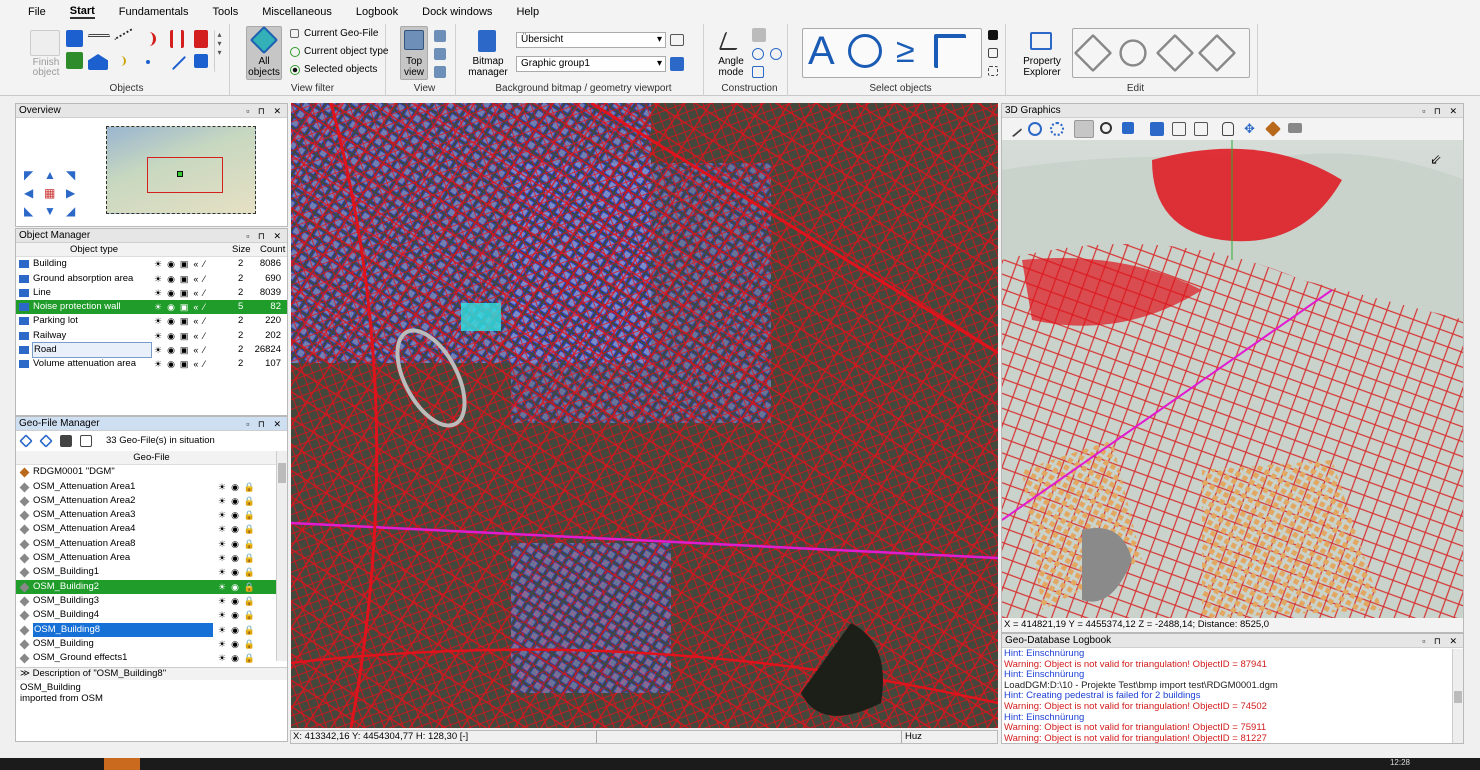 The width and height of the screenshot is (1480, 770). I want to click on logbook-scrollbar, so click(1457, 696).